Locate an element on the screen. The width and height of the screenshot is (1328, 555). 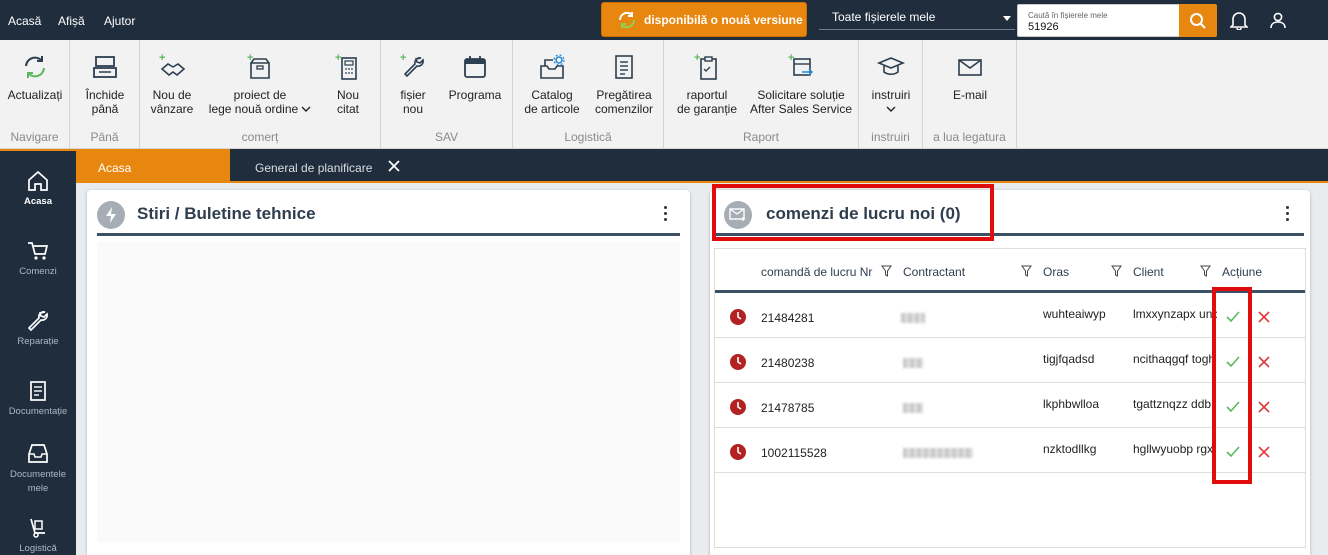
new-quote-button: + Nou citat is located at coordinates (348, 83).